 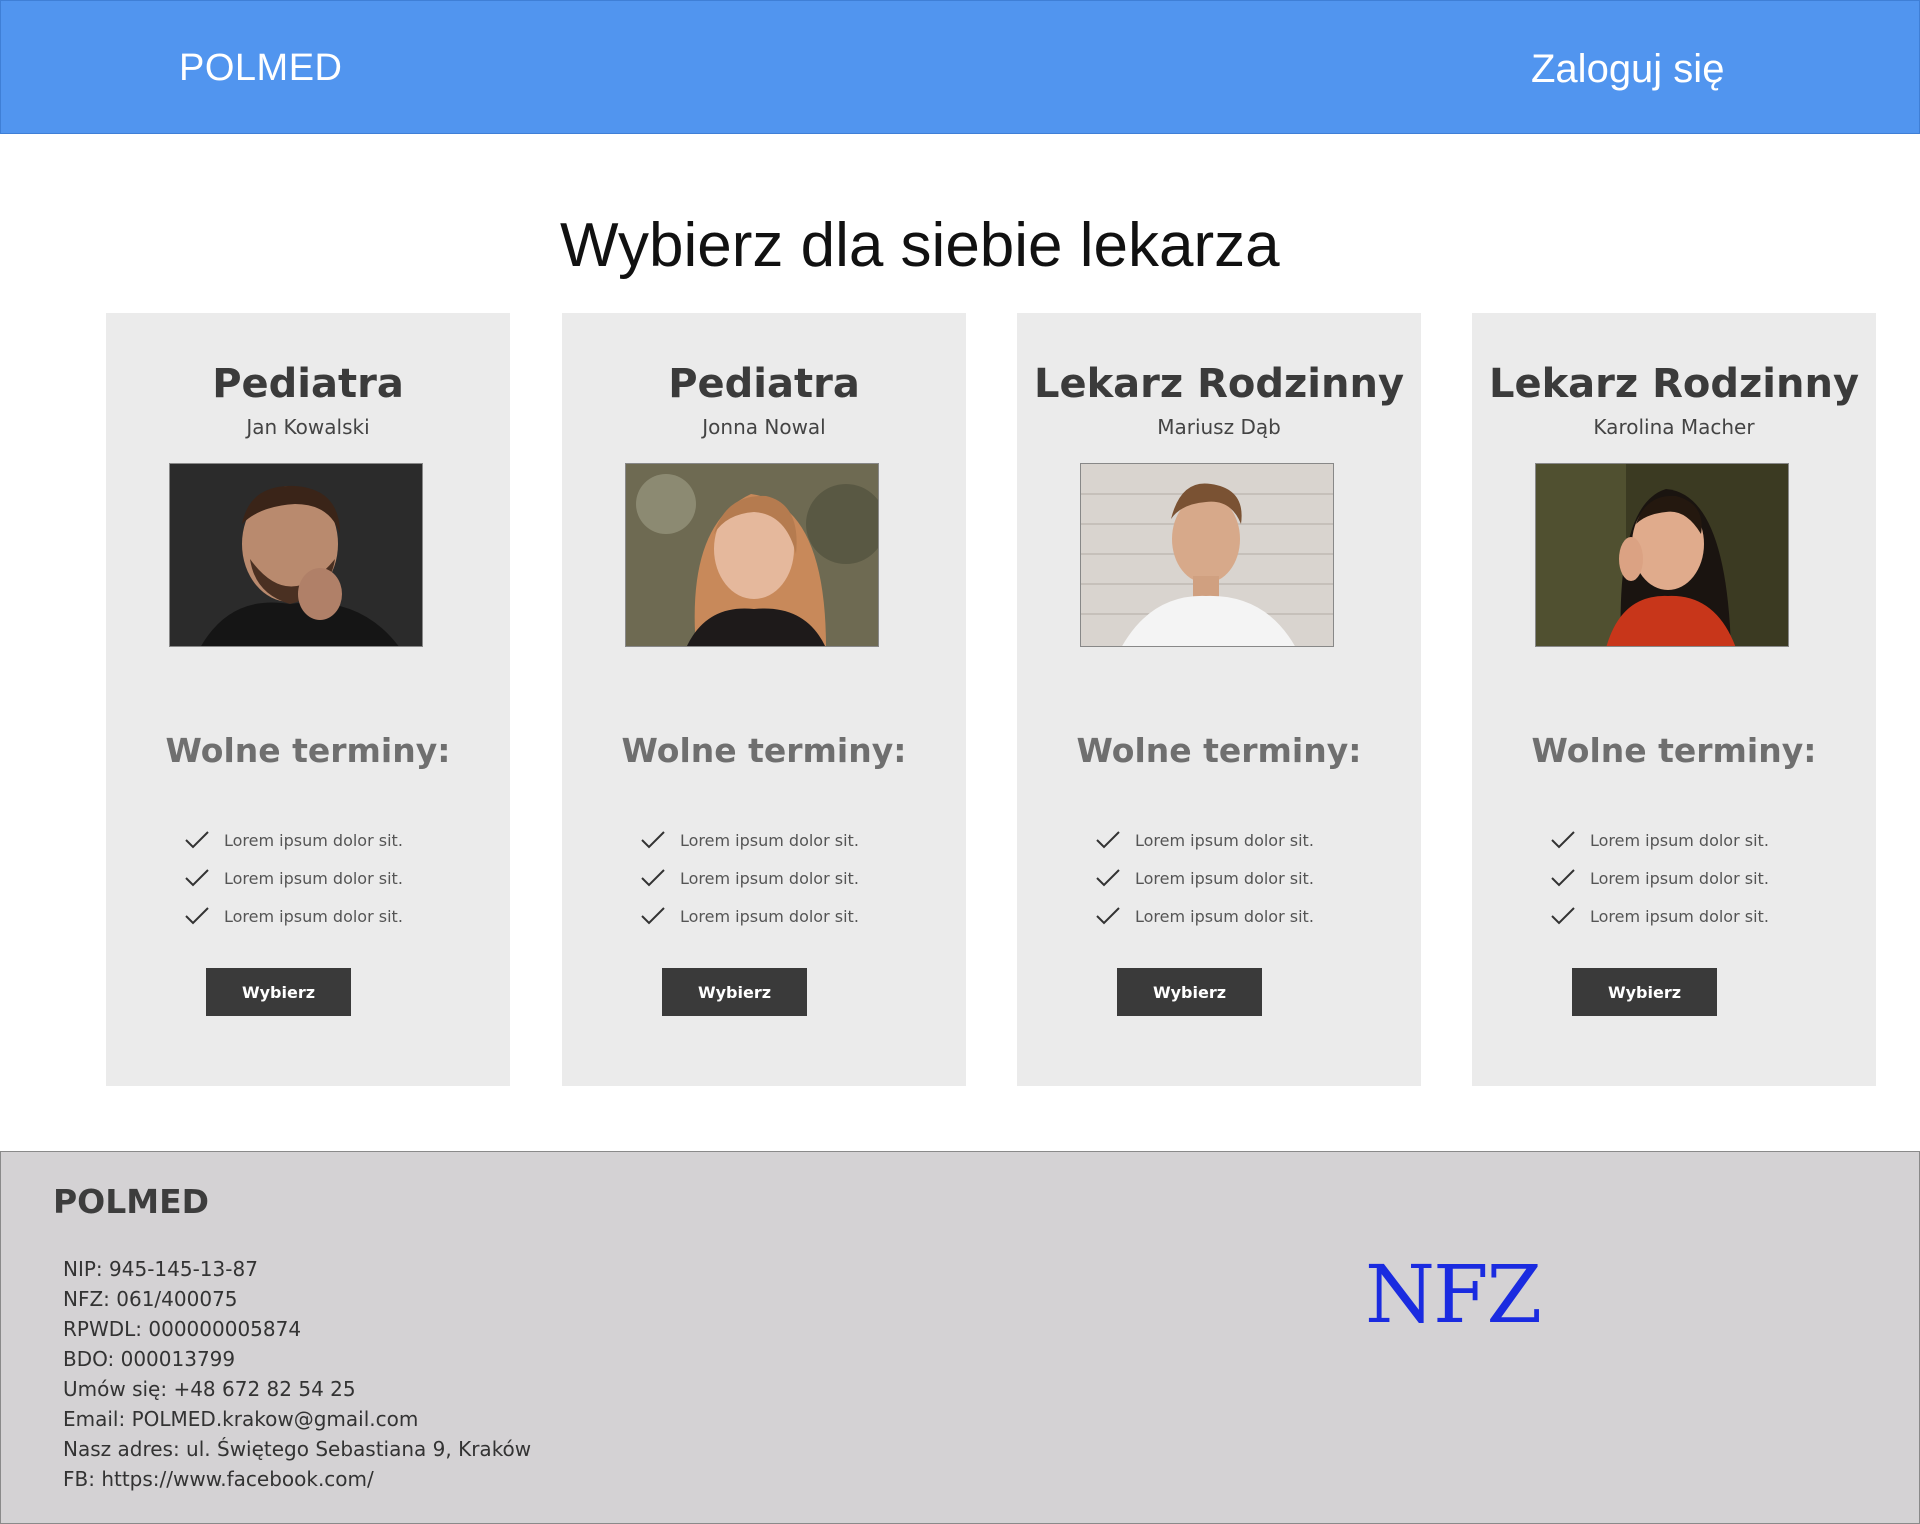 What do you see at coordinates (150, 1299) in the screenshot?
I see `footer-info-nfz: NFZ: 061/400075` at bounding box center [150, 1299].